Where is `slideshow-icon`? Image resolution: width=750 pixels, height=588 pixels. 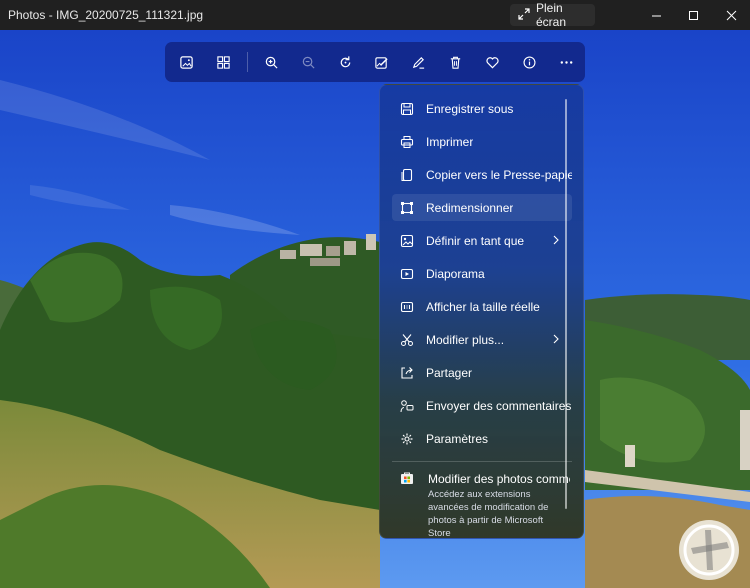
slideshow-icon is located at coordinates (407, 274).